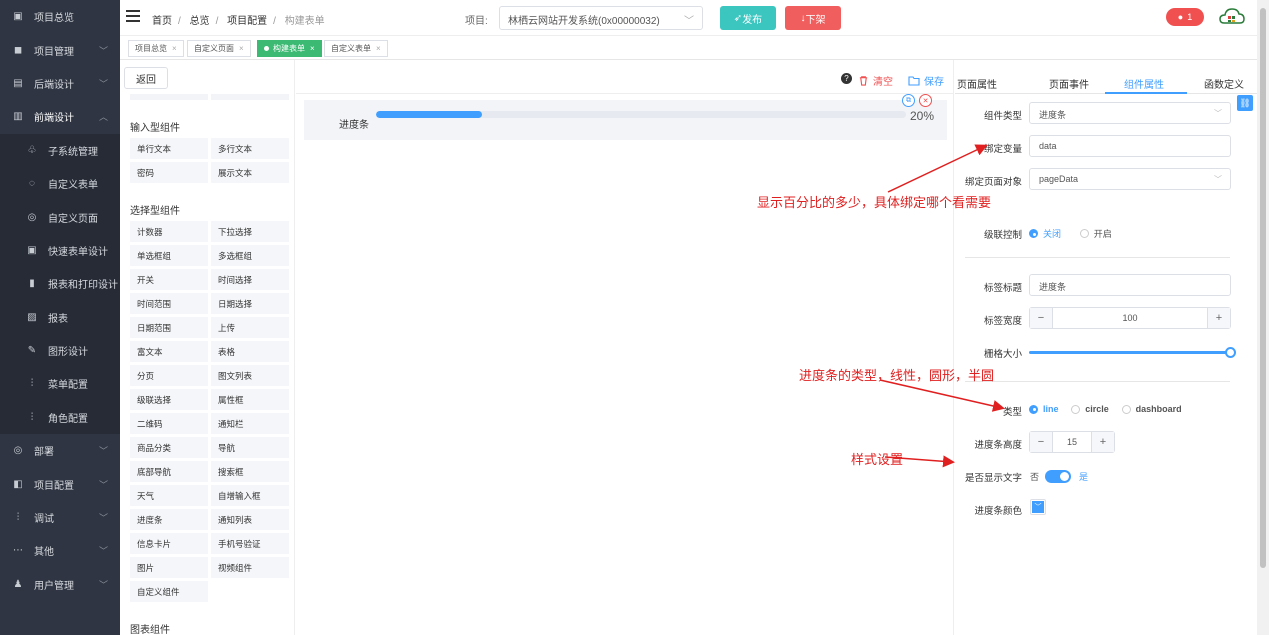 This screenshot has width=1269, height=635. Describe the element at coordinates (250, 351) in the screenshot. I see `palette-item: 表格` at that location.